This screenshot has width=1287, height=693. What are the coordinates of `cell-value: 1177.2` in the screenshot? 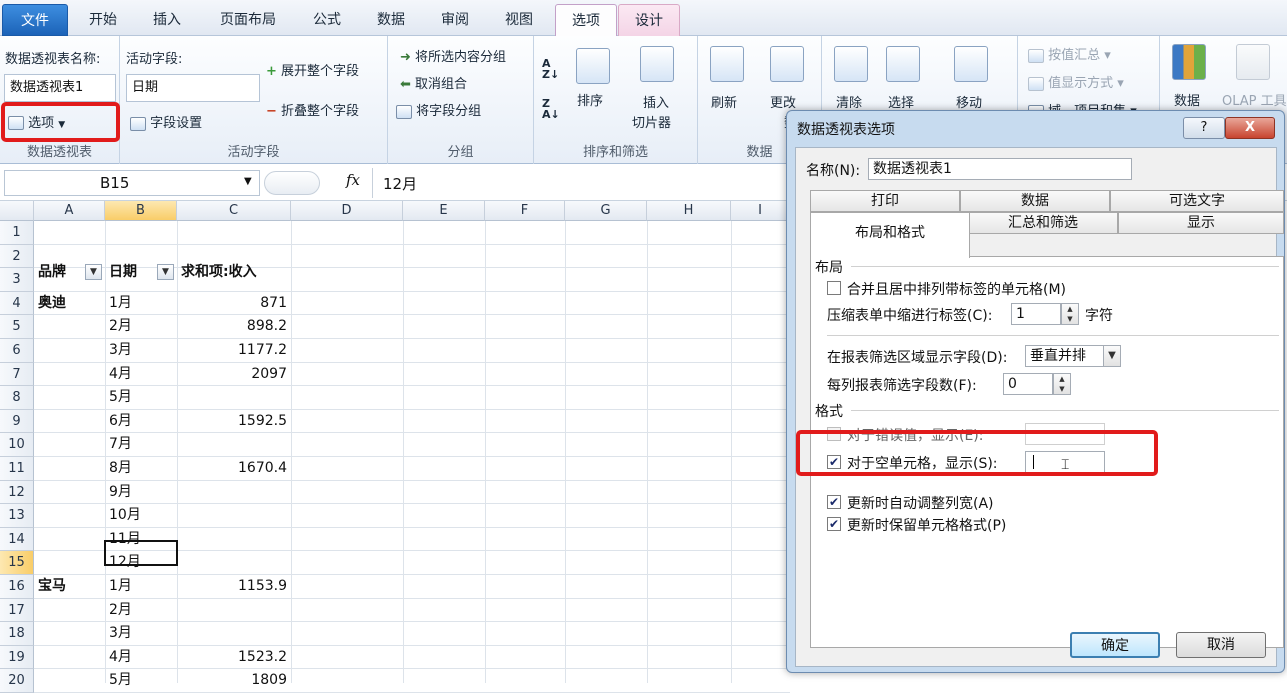 It's located at (234, 350).